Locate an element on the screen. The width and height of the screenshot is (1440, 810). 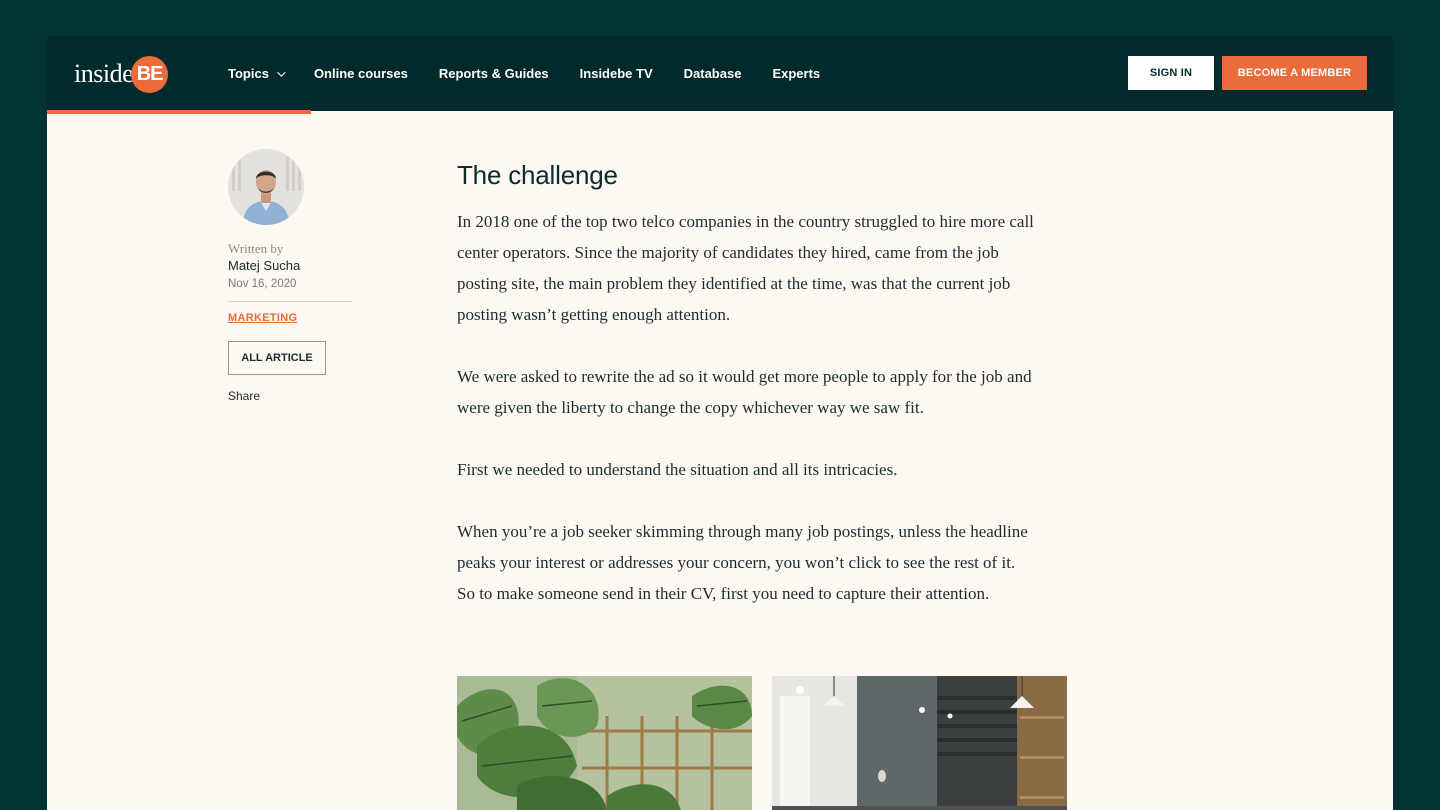
author-photo is located at coordinates (266, 187).